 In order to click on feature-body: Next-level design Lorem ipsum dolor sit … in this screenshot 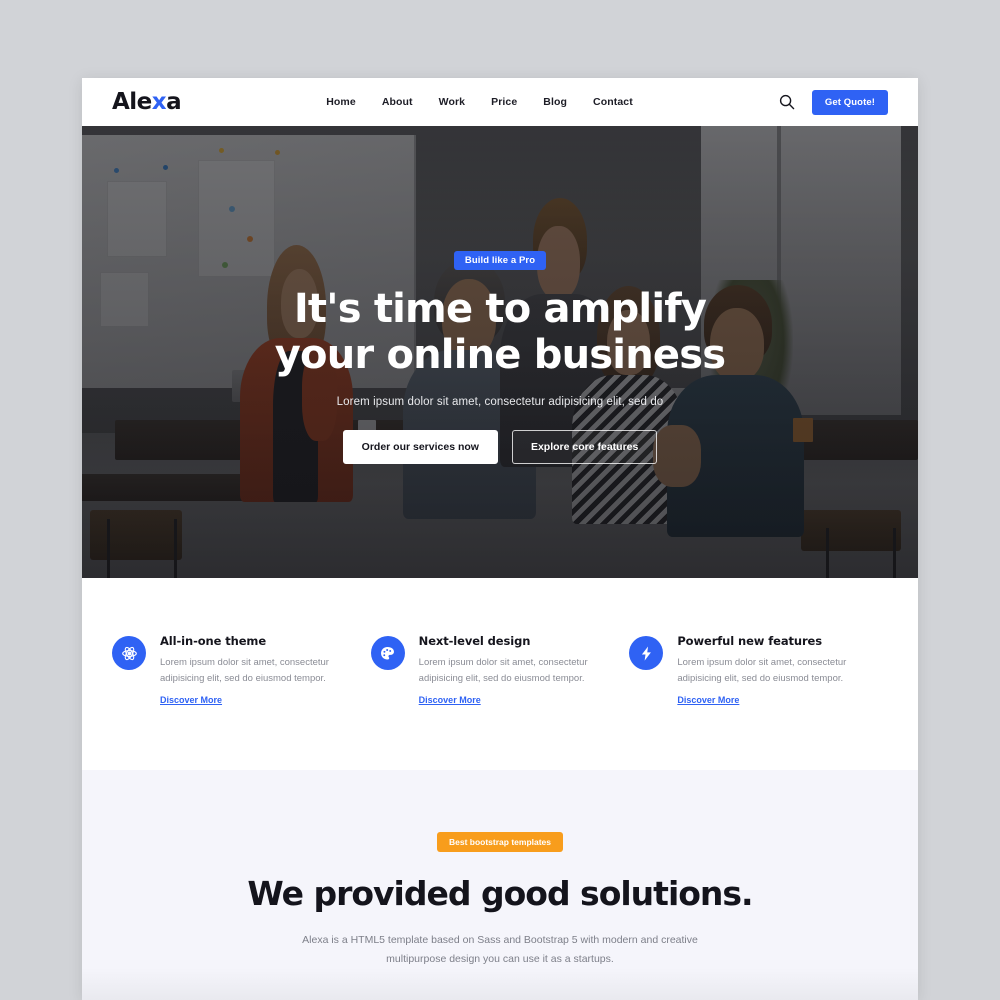, I will do `click(515, 671)`.